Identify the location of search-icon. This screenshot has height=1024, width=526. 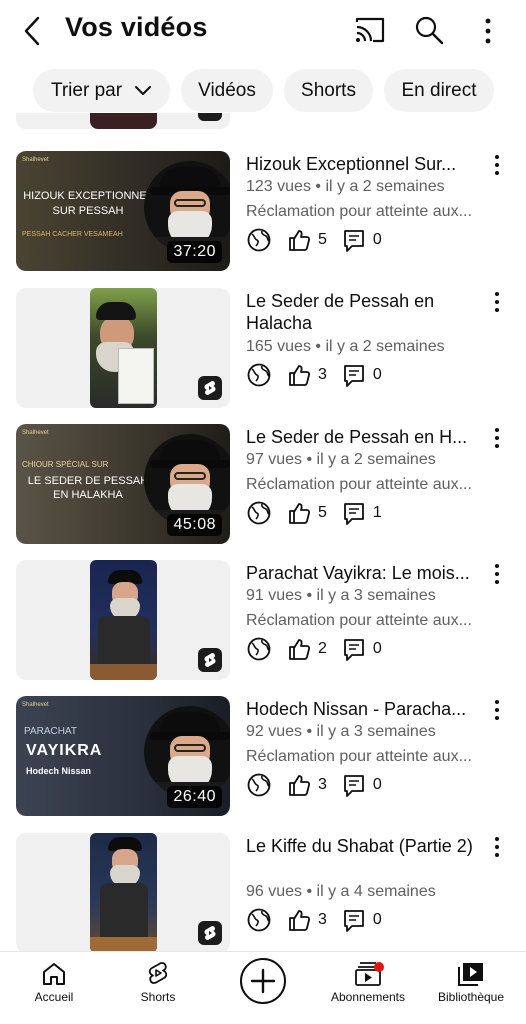
(429, 30).